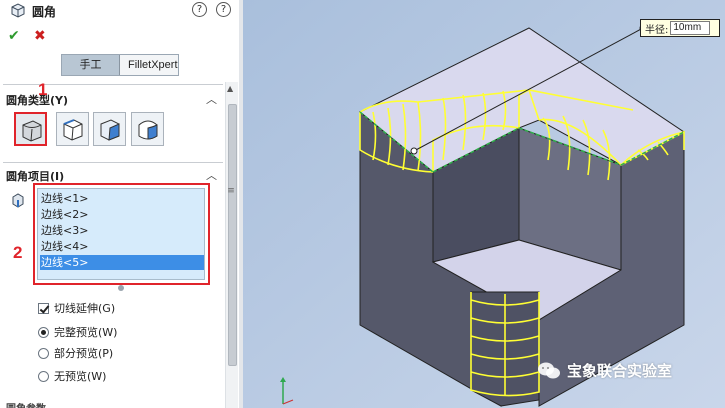  I want to click on edge-selection-list: 边线<1> 边线<2> 边线<3> 边线<4> 边线<5>, so click(121, 234).